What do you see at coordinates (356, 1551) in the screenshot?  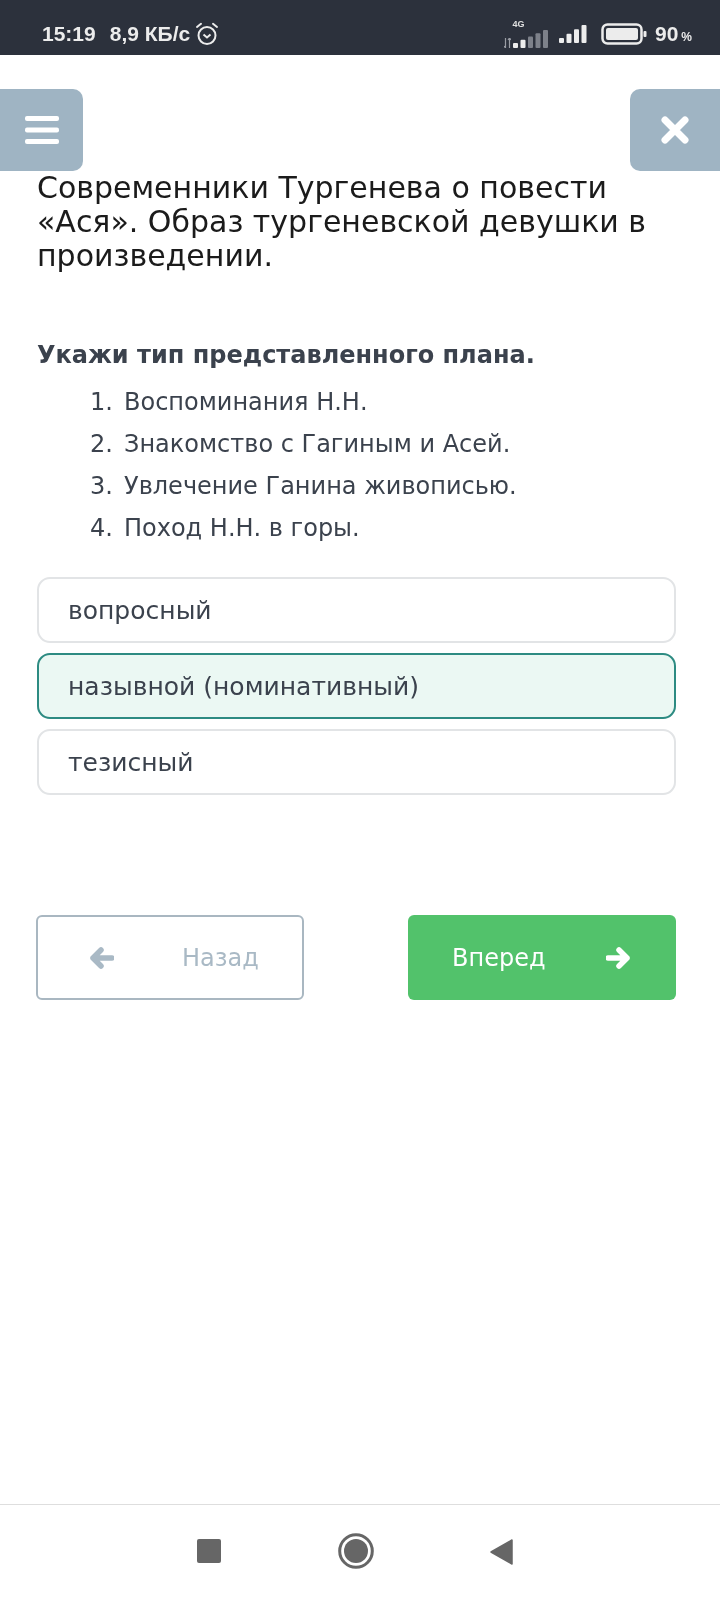 I see `circle-icon` at bounding box center [356, 1551].